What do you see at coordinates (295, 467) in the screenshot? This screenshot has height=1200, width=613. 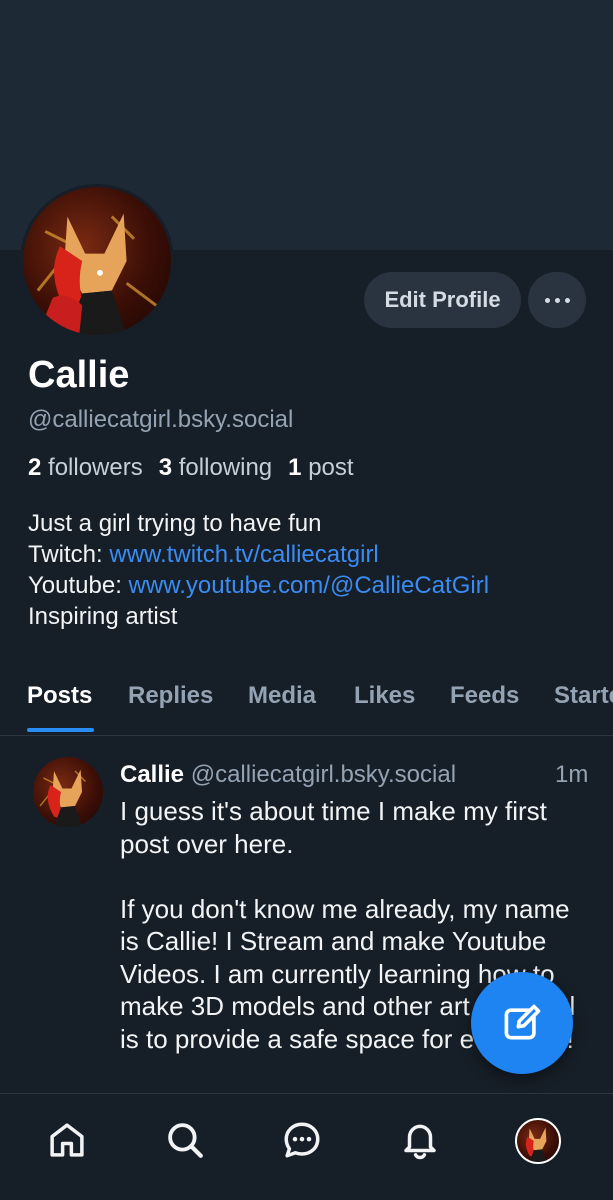 I see `posts-count: 1` at bounding box center [295, 467].